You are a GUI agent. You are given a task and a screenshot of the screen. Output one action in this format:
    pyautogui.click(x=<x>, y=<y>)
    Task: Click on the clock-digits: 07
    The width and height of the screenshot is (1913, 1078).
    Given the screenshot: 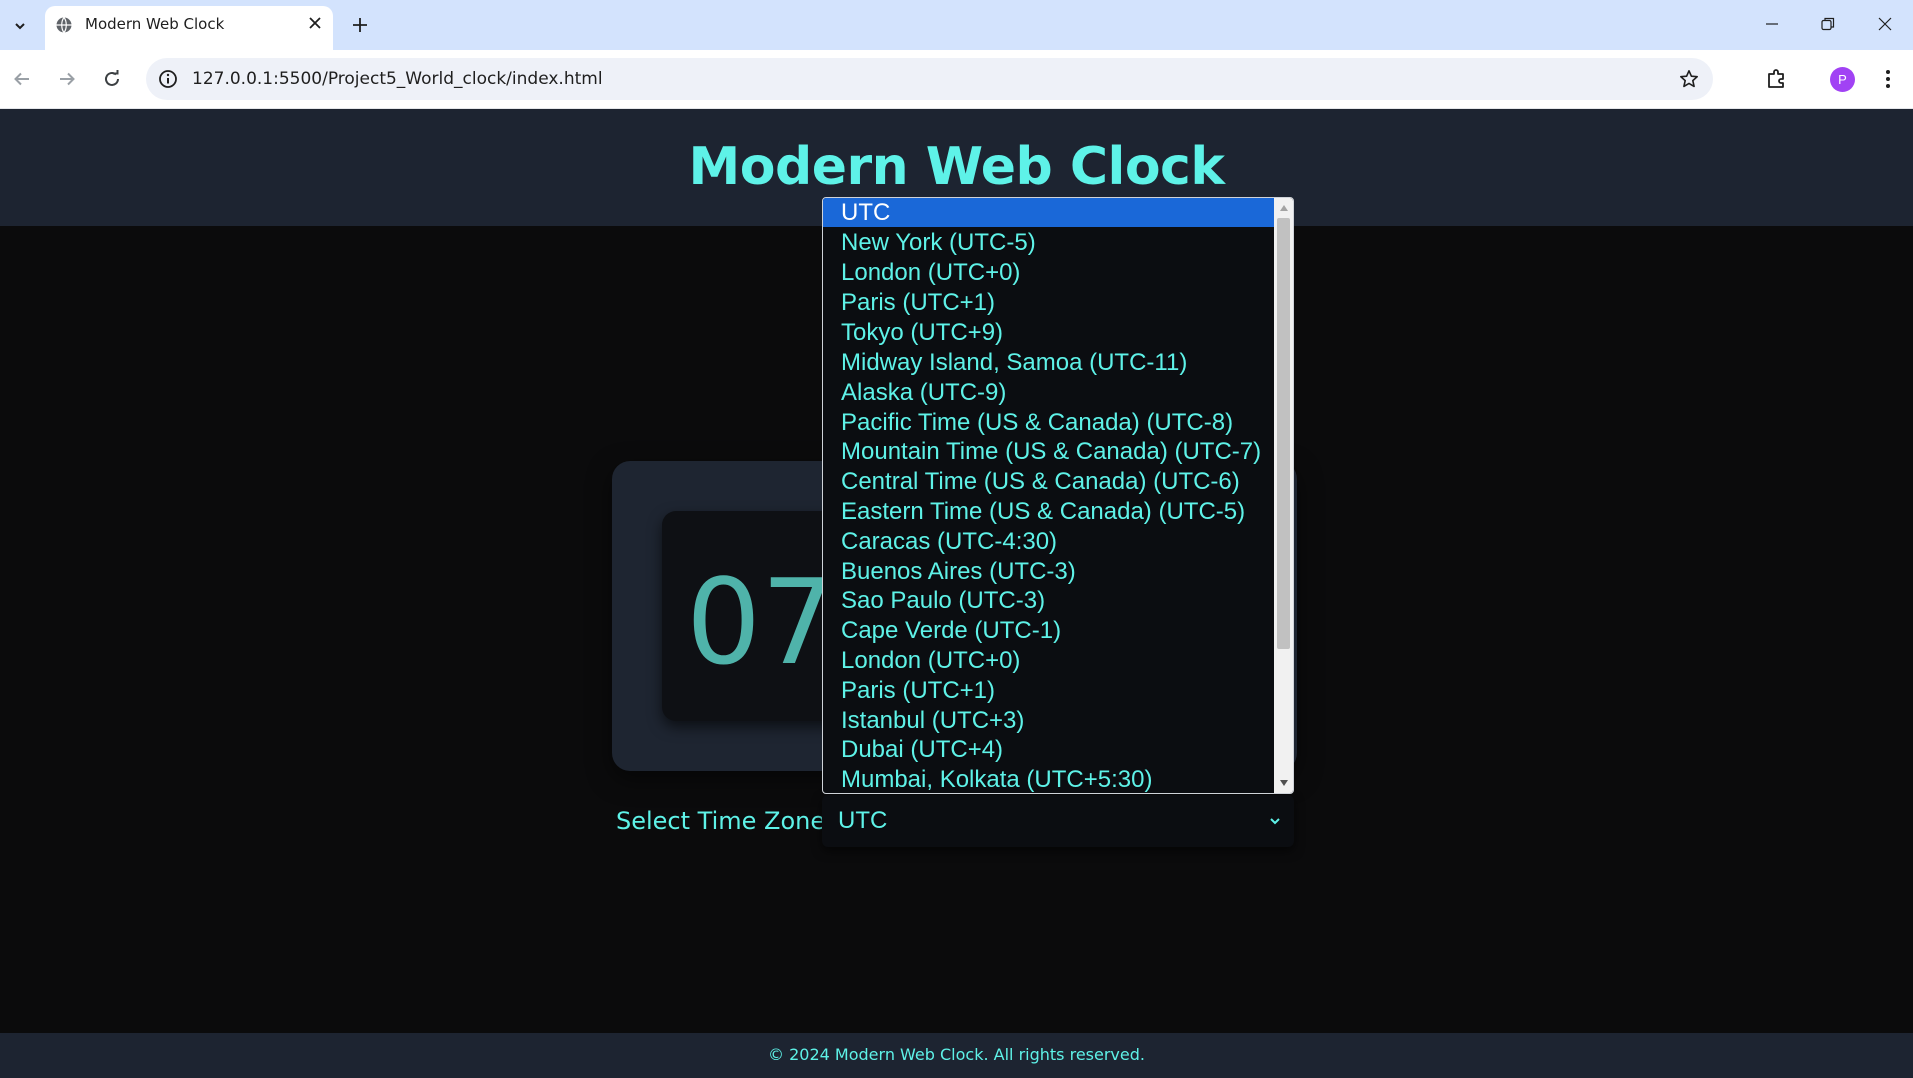 What is the action you would take?
    pyautogui.click(x=761, y=622)
    